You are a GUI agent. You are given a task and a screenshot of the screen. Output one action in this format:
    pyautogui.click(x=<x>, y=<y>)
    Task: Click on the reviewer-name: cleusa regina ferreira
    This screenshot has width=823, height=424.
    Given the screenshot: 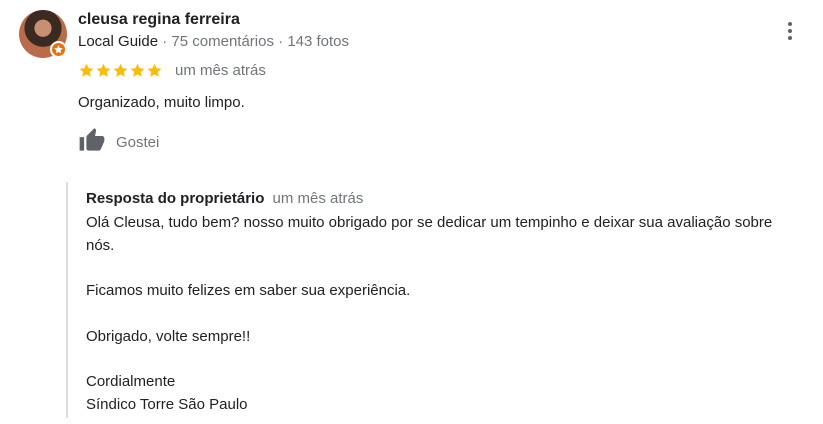 What is the action you would take?
    pyautogui.click(x=159, y=20)
    